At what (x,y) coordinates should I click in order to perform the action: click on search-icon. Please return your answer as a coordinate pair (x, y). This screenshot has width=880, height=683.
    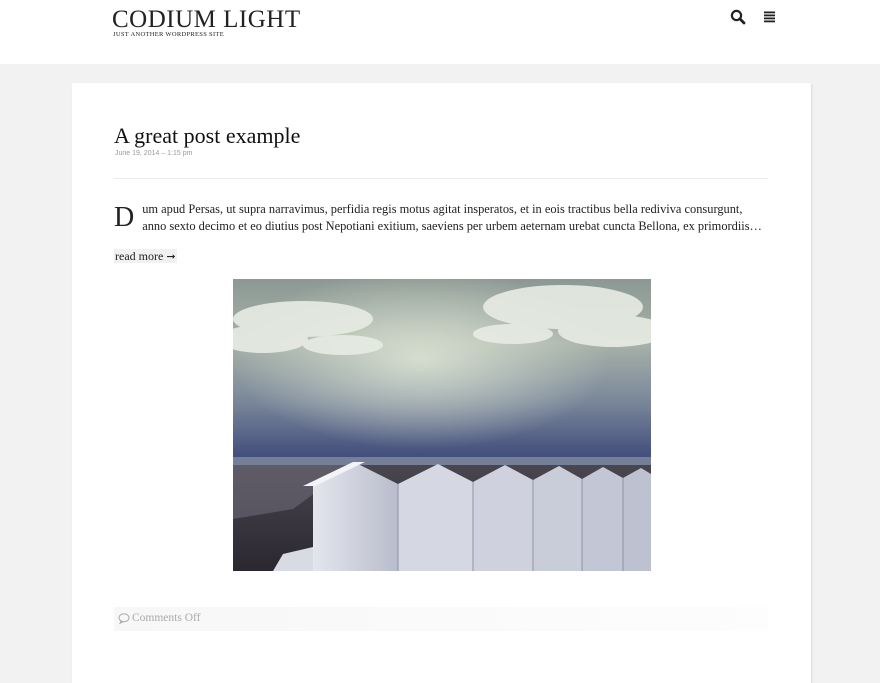
    Looking at the image, I should click on (738, 17).